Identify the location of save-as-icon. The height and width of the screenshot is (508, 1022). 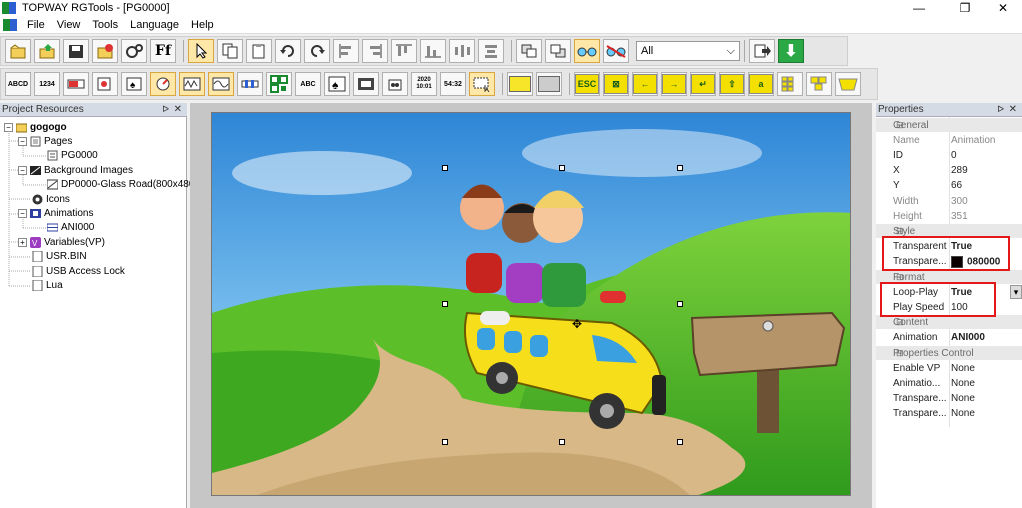
(105, 51).